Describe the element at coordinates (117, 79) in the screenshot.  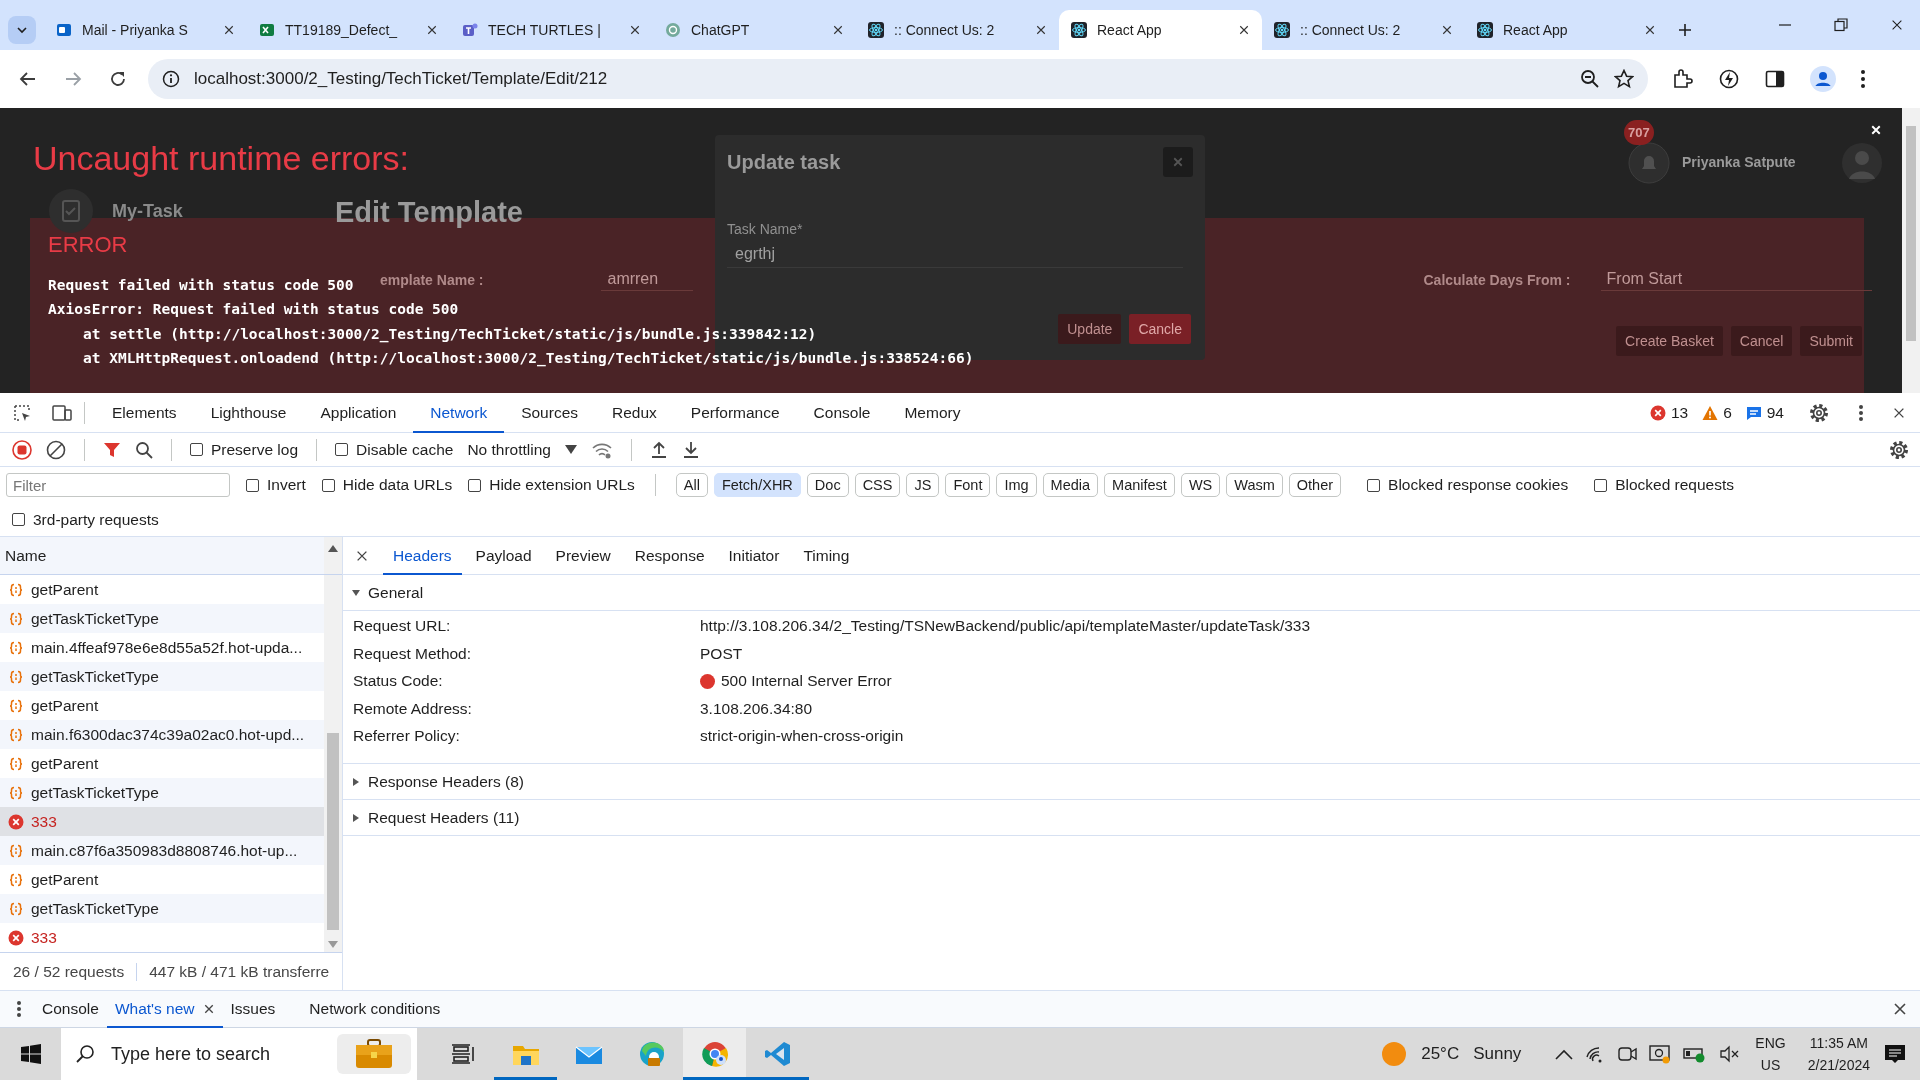
I see `reload-icon` at that location.